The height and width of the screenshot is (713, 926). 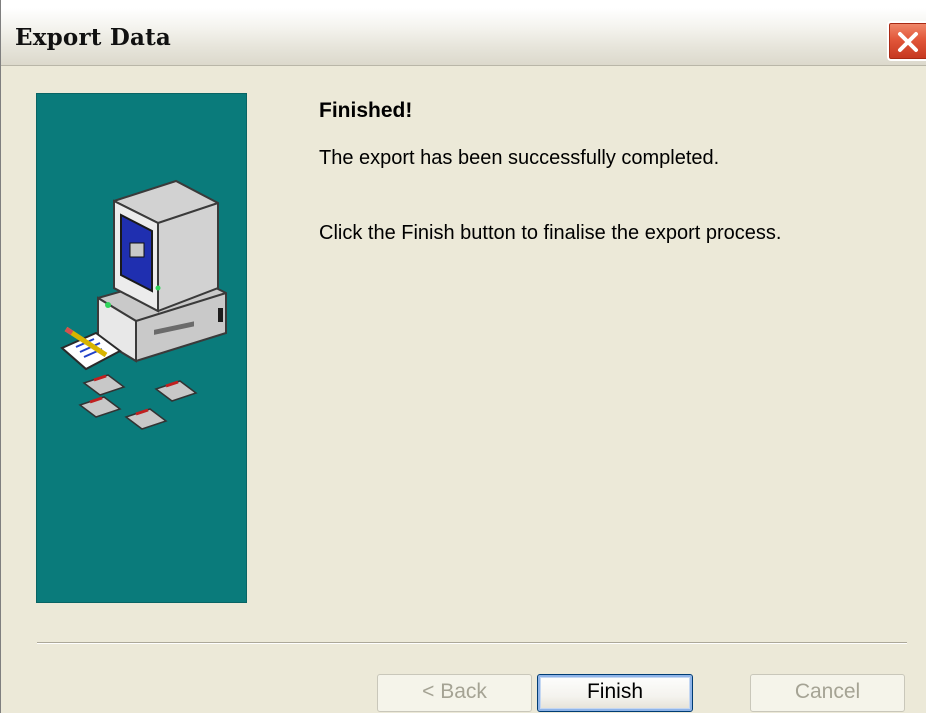 What do you see at coordinates (463, 4) in the screenshot?
I see `window-top-border` at bounding box center [463, 4].